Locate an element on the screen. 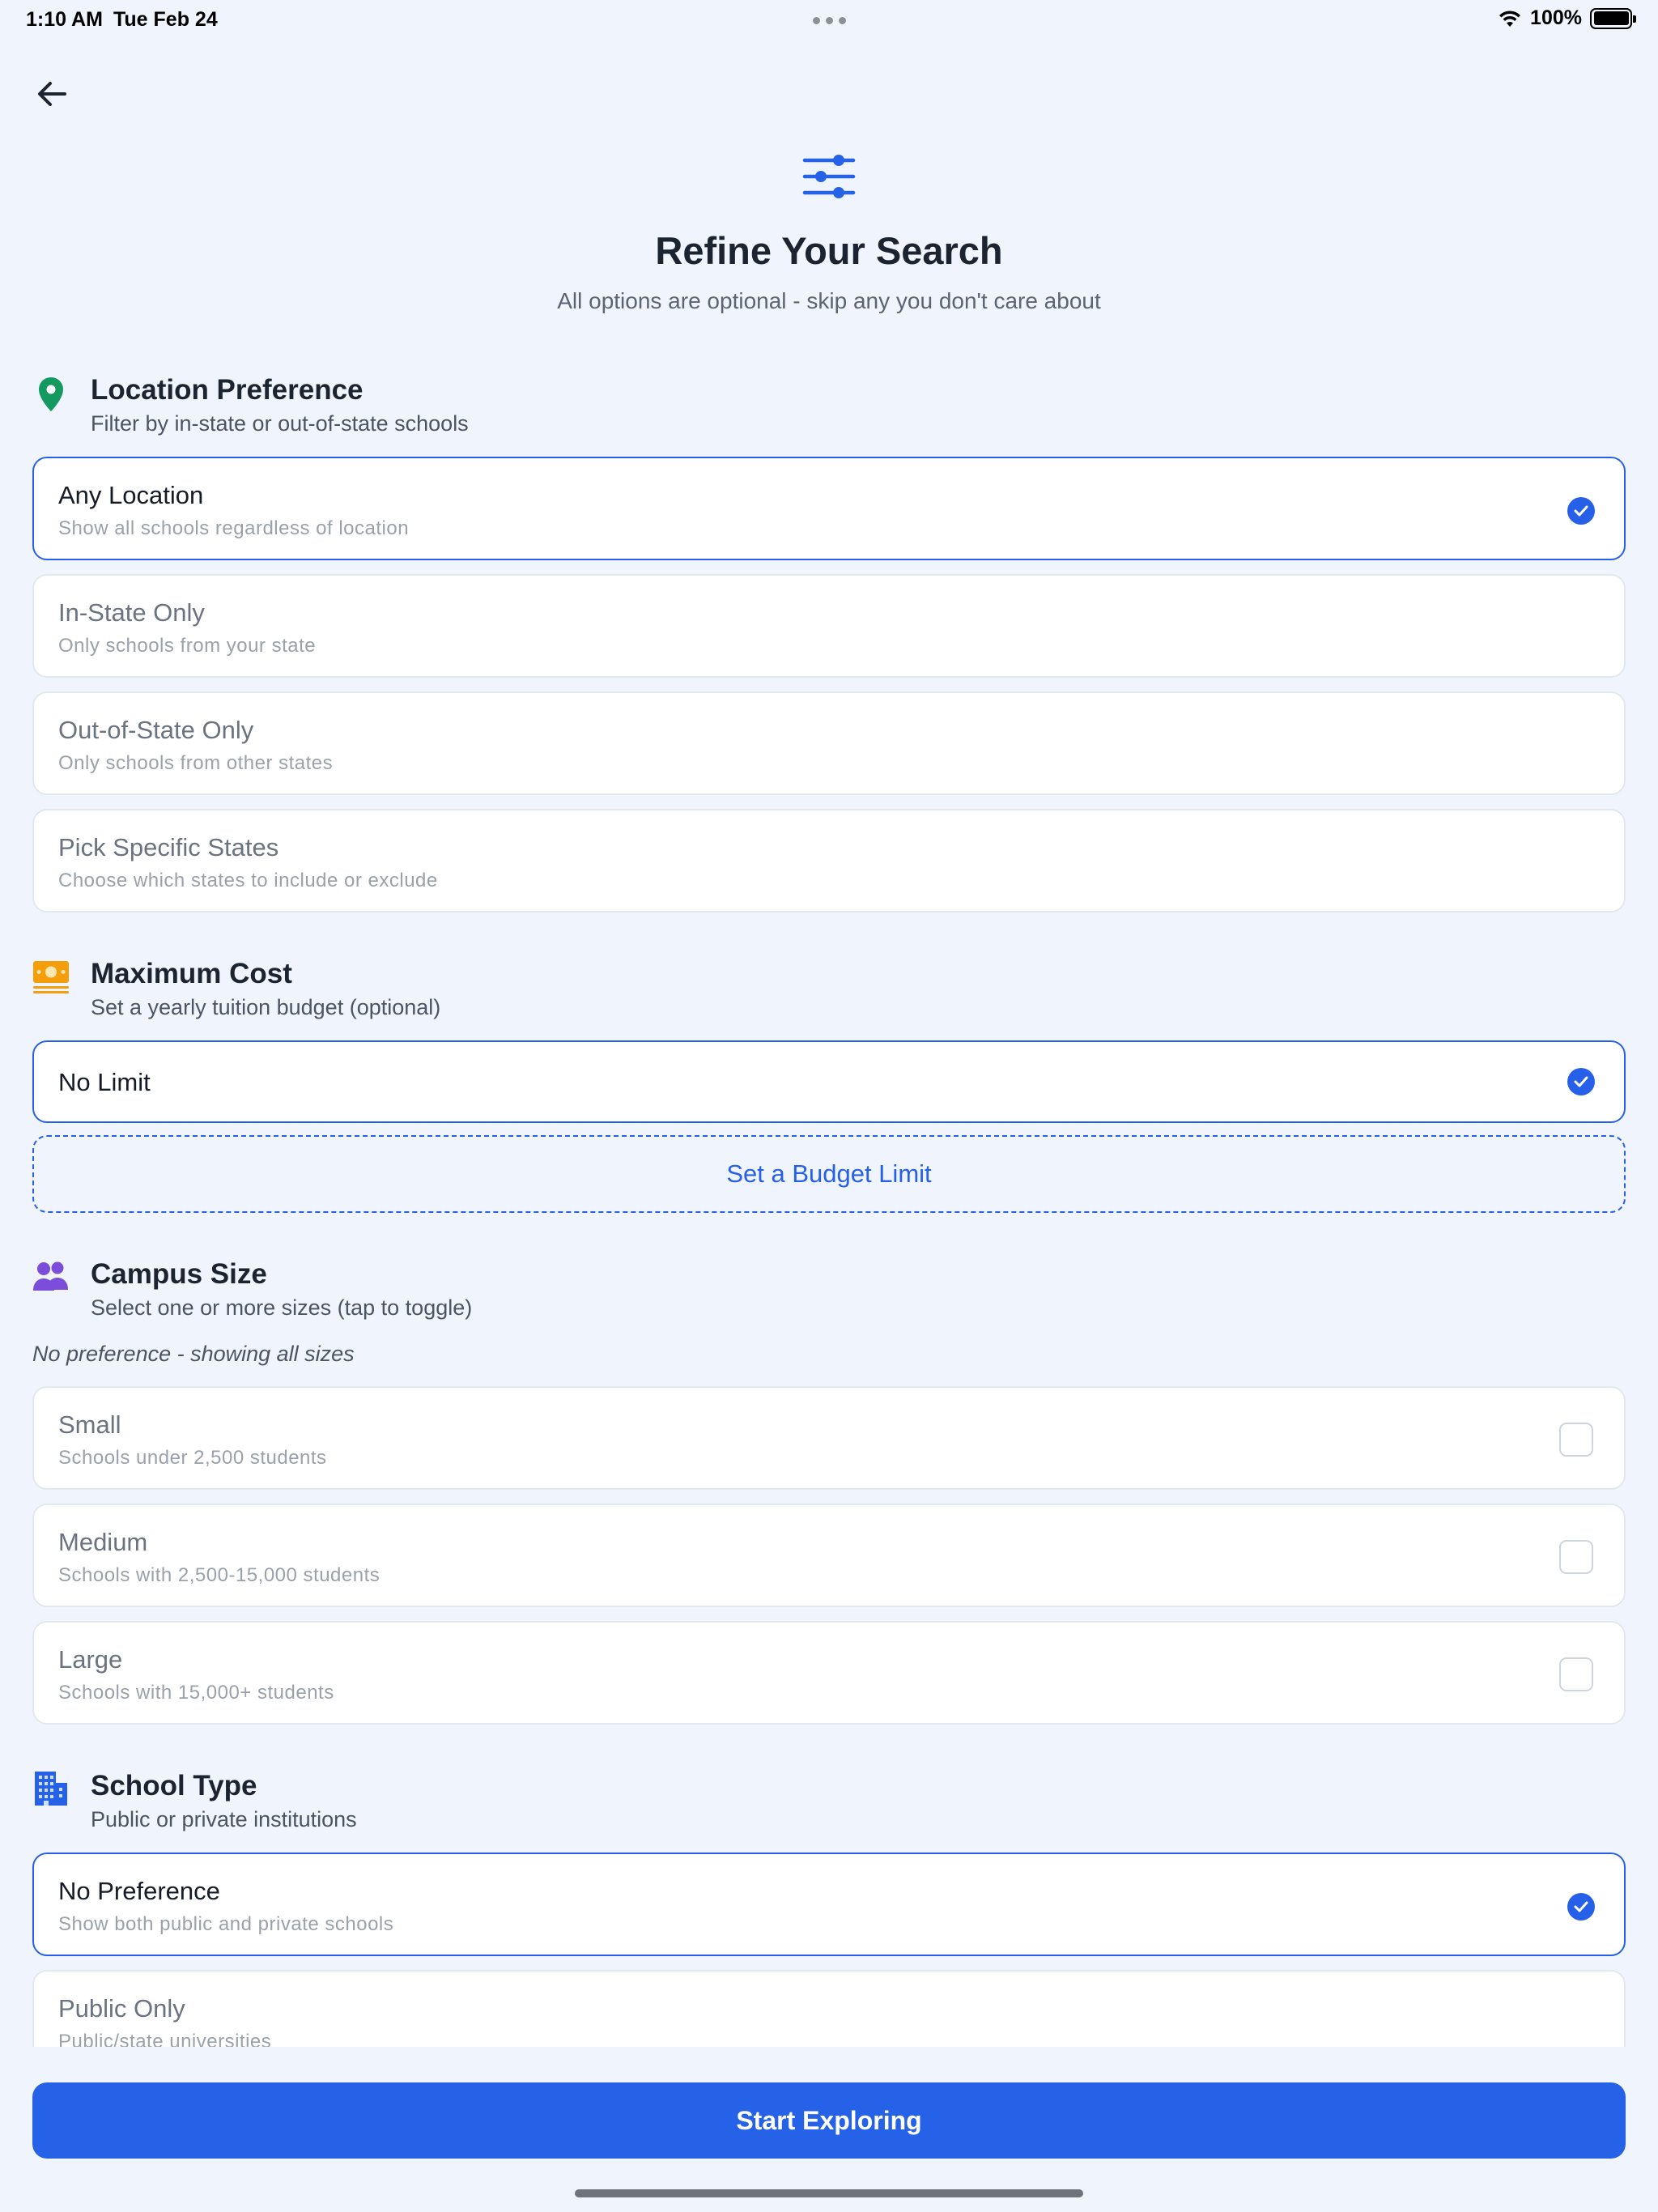 Image resolution: width=1658 pixels, height=2212 pixels. section-subtitle-campus: Select one or more sizes (tap to toggle) is located at coordinates (282, 1307).